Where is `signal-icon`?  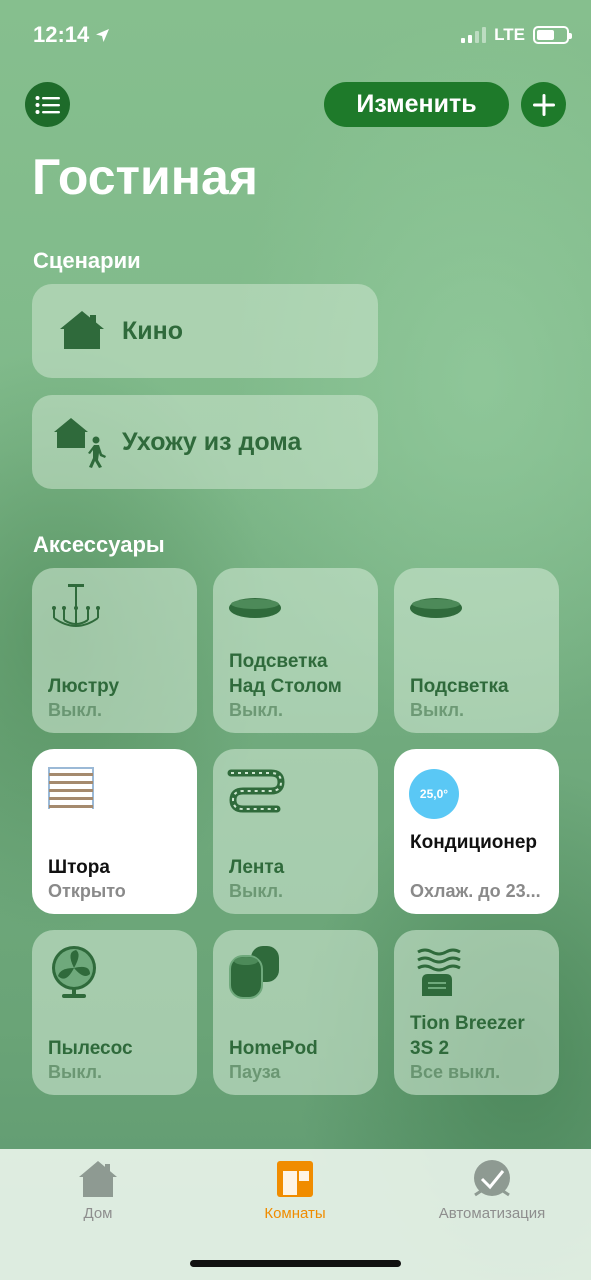
signal-icon is located at coordinates (474, 35).